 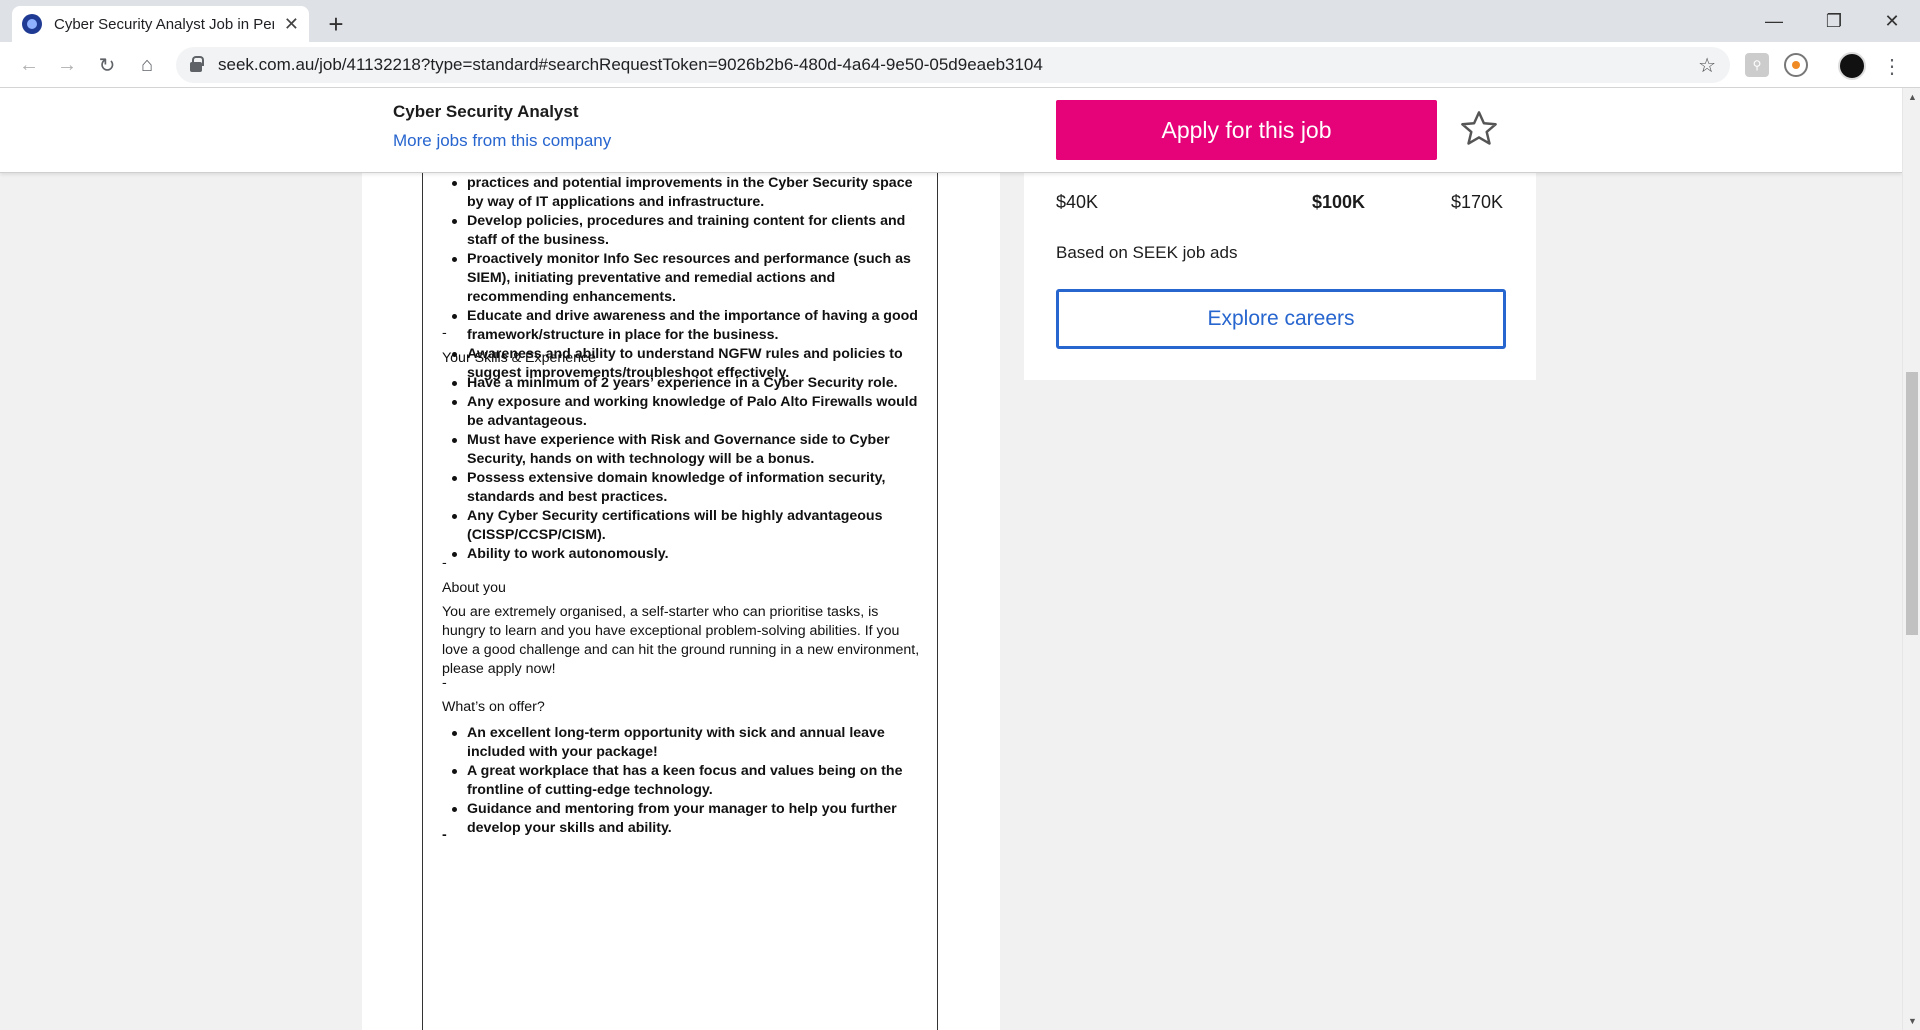 I want to click on lock-icon, so click(x=197, y=64).